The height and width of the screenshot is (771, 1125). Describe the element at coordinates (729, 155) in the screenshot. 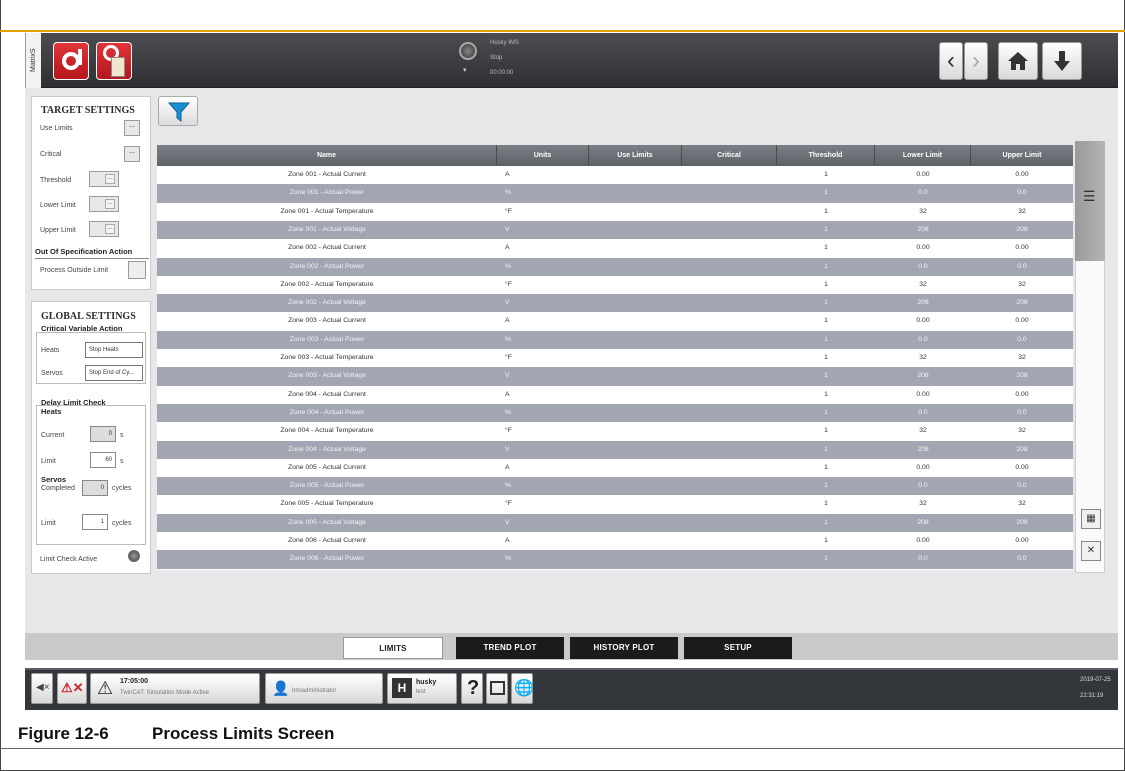

I see `column-header-critical: Critical` at that location.